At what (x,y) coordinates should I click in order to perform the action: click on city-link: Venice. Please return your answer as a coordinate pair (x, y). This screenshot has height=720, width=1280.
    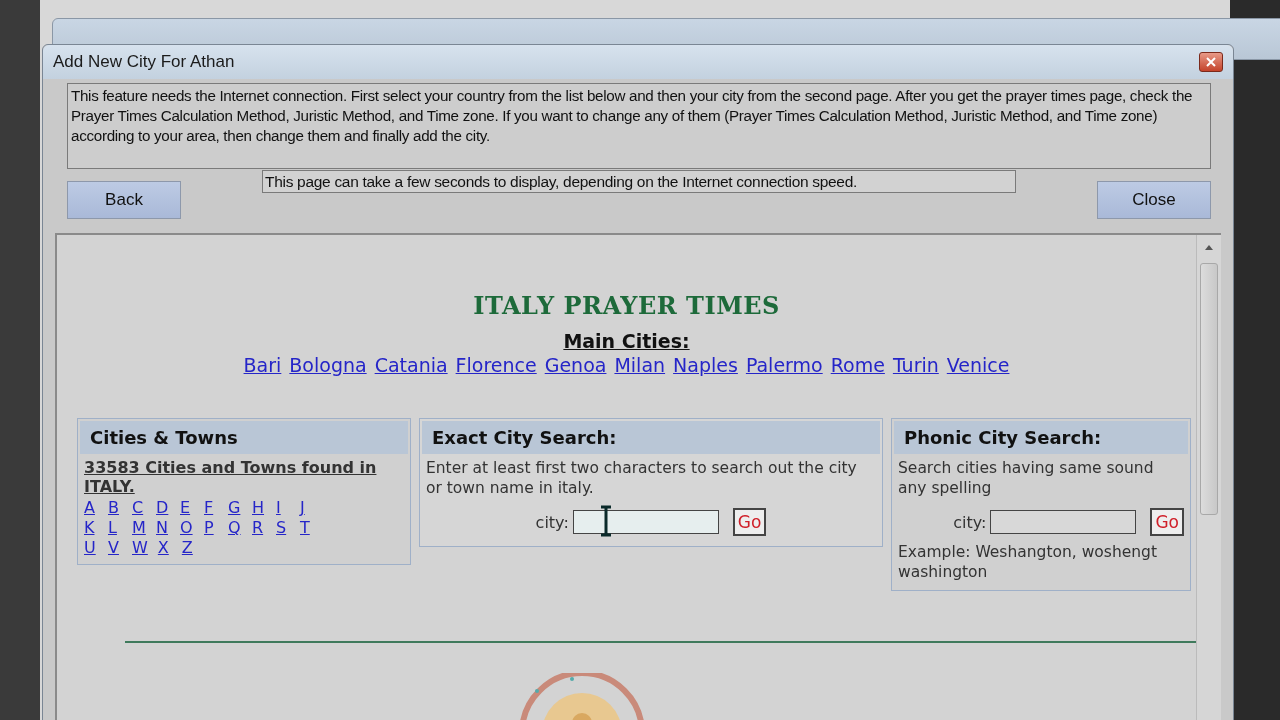
    Looking at the image, I should click on (978, 365).